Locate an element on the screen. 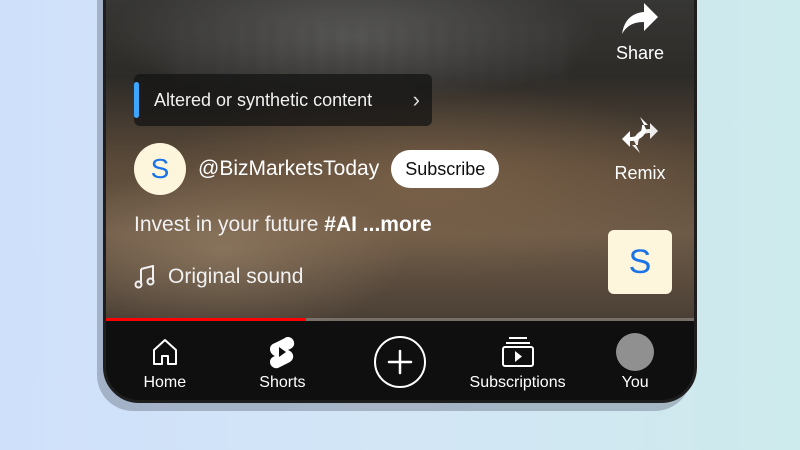 The image size is (800, 450). nav-home-label: Home is located at coordinates (165, 382).